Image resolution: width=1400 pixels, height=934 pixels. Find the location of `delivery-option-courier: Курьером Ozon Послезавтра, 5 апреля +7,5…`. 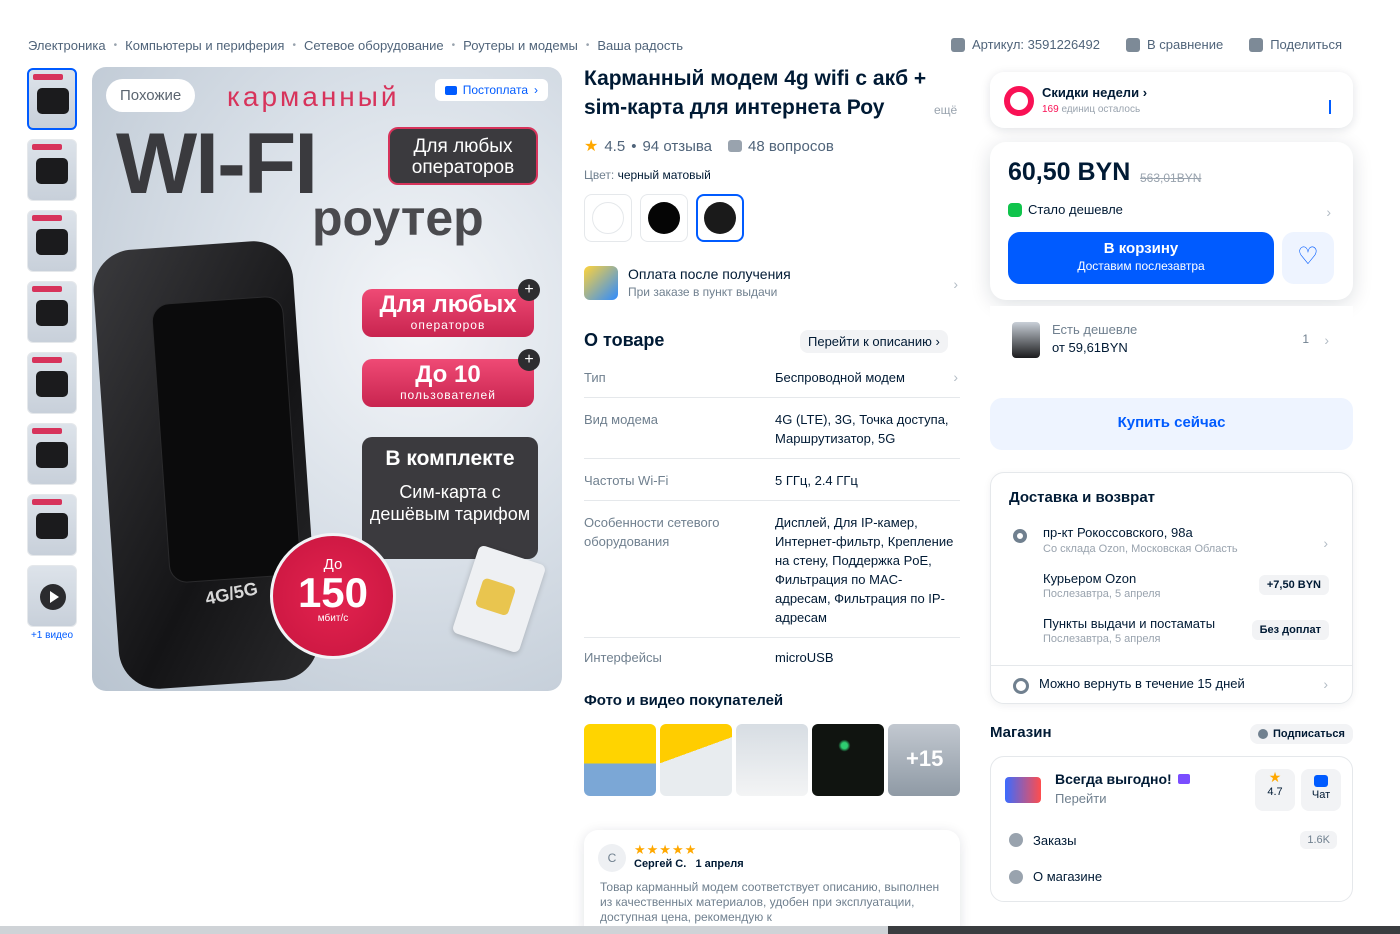

delivery-option-courier: Курьером Ozon Послезавтра, 5 апреля +7,5… is located at coordinates (1191, 585).